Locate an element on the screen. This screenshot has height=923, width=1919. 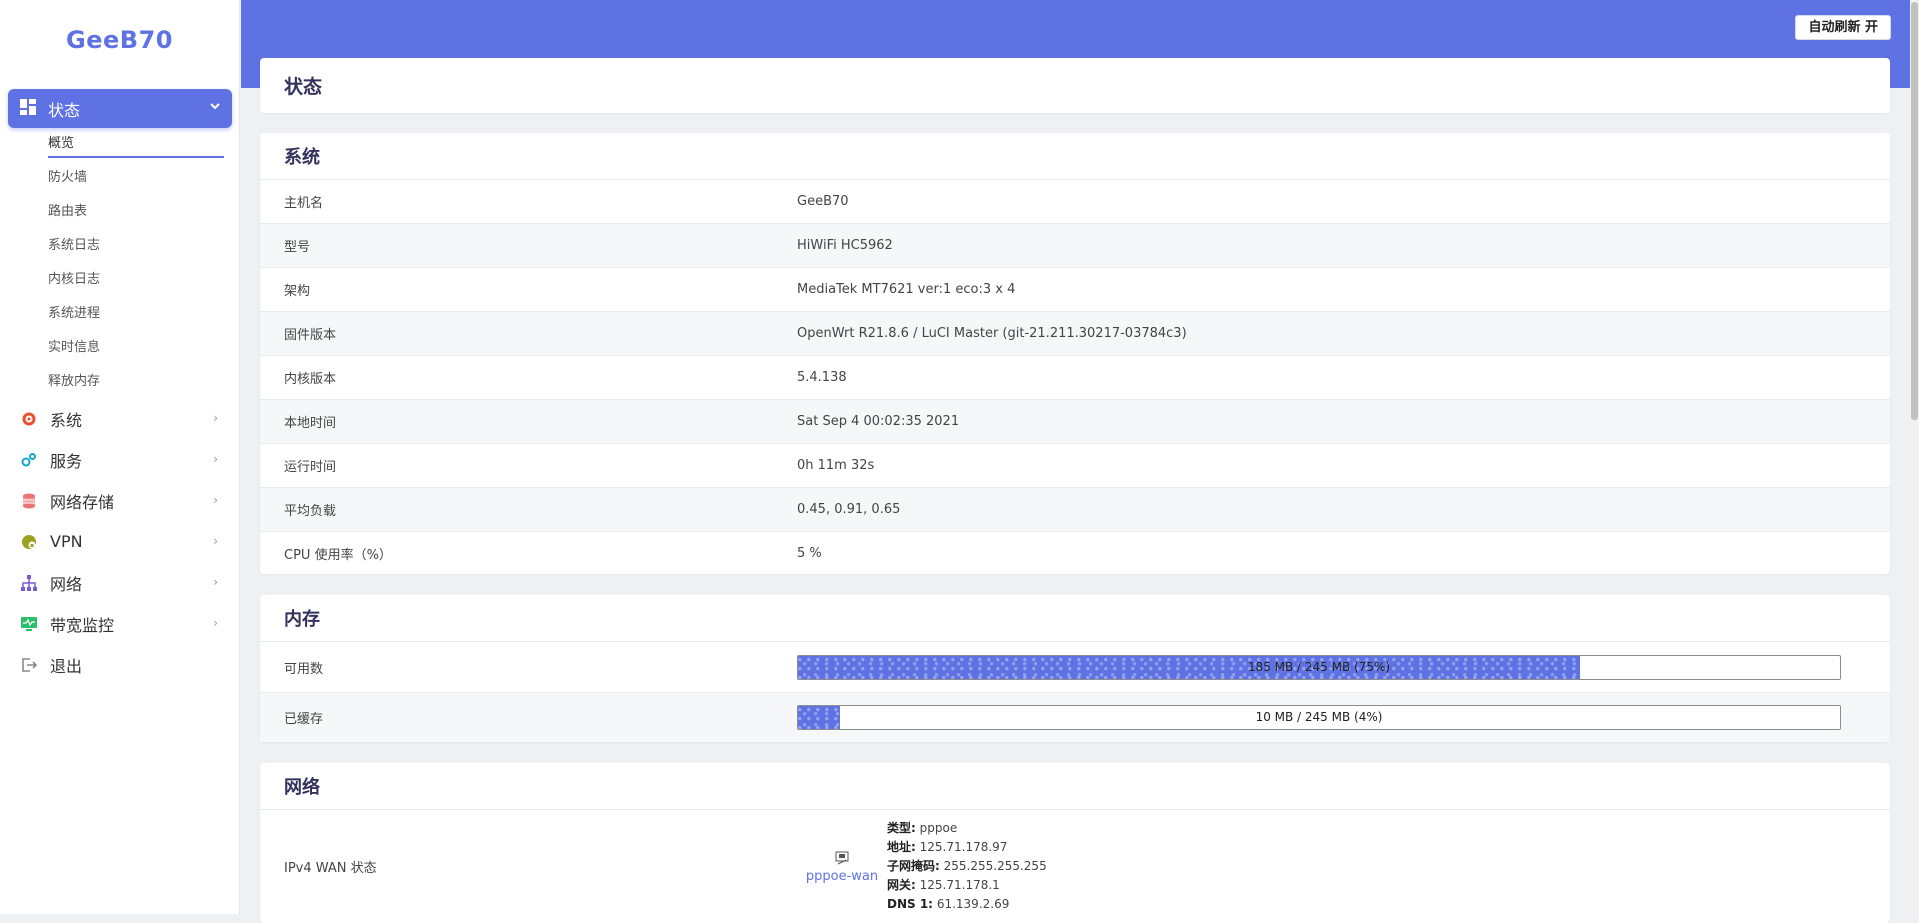
detail-line: 子网掩码: 255.255.255.255 is located at coordinates (967, 866).